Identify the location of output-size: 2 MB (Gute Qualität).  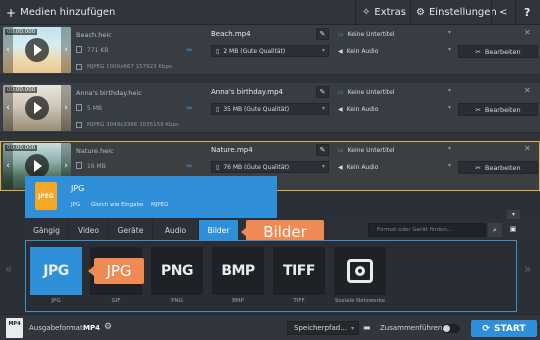
(254, 51).